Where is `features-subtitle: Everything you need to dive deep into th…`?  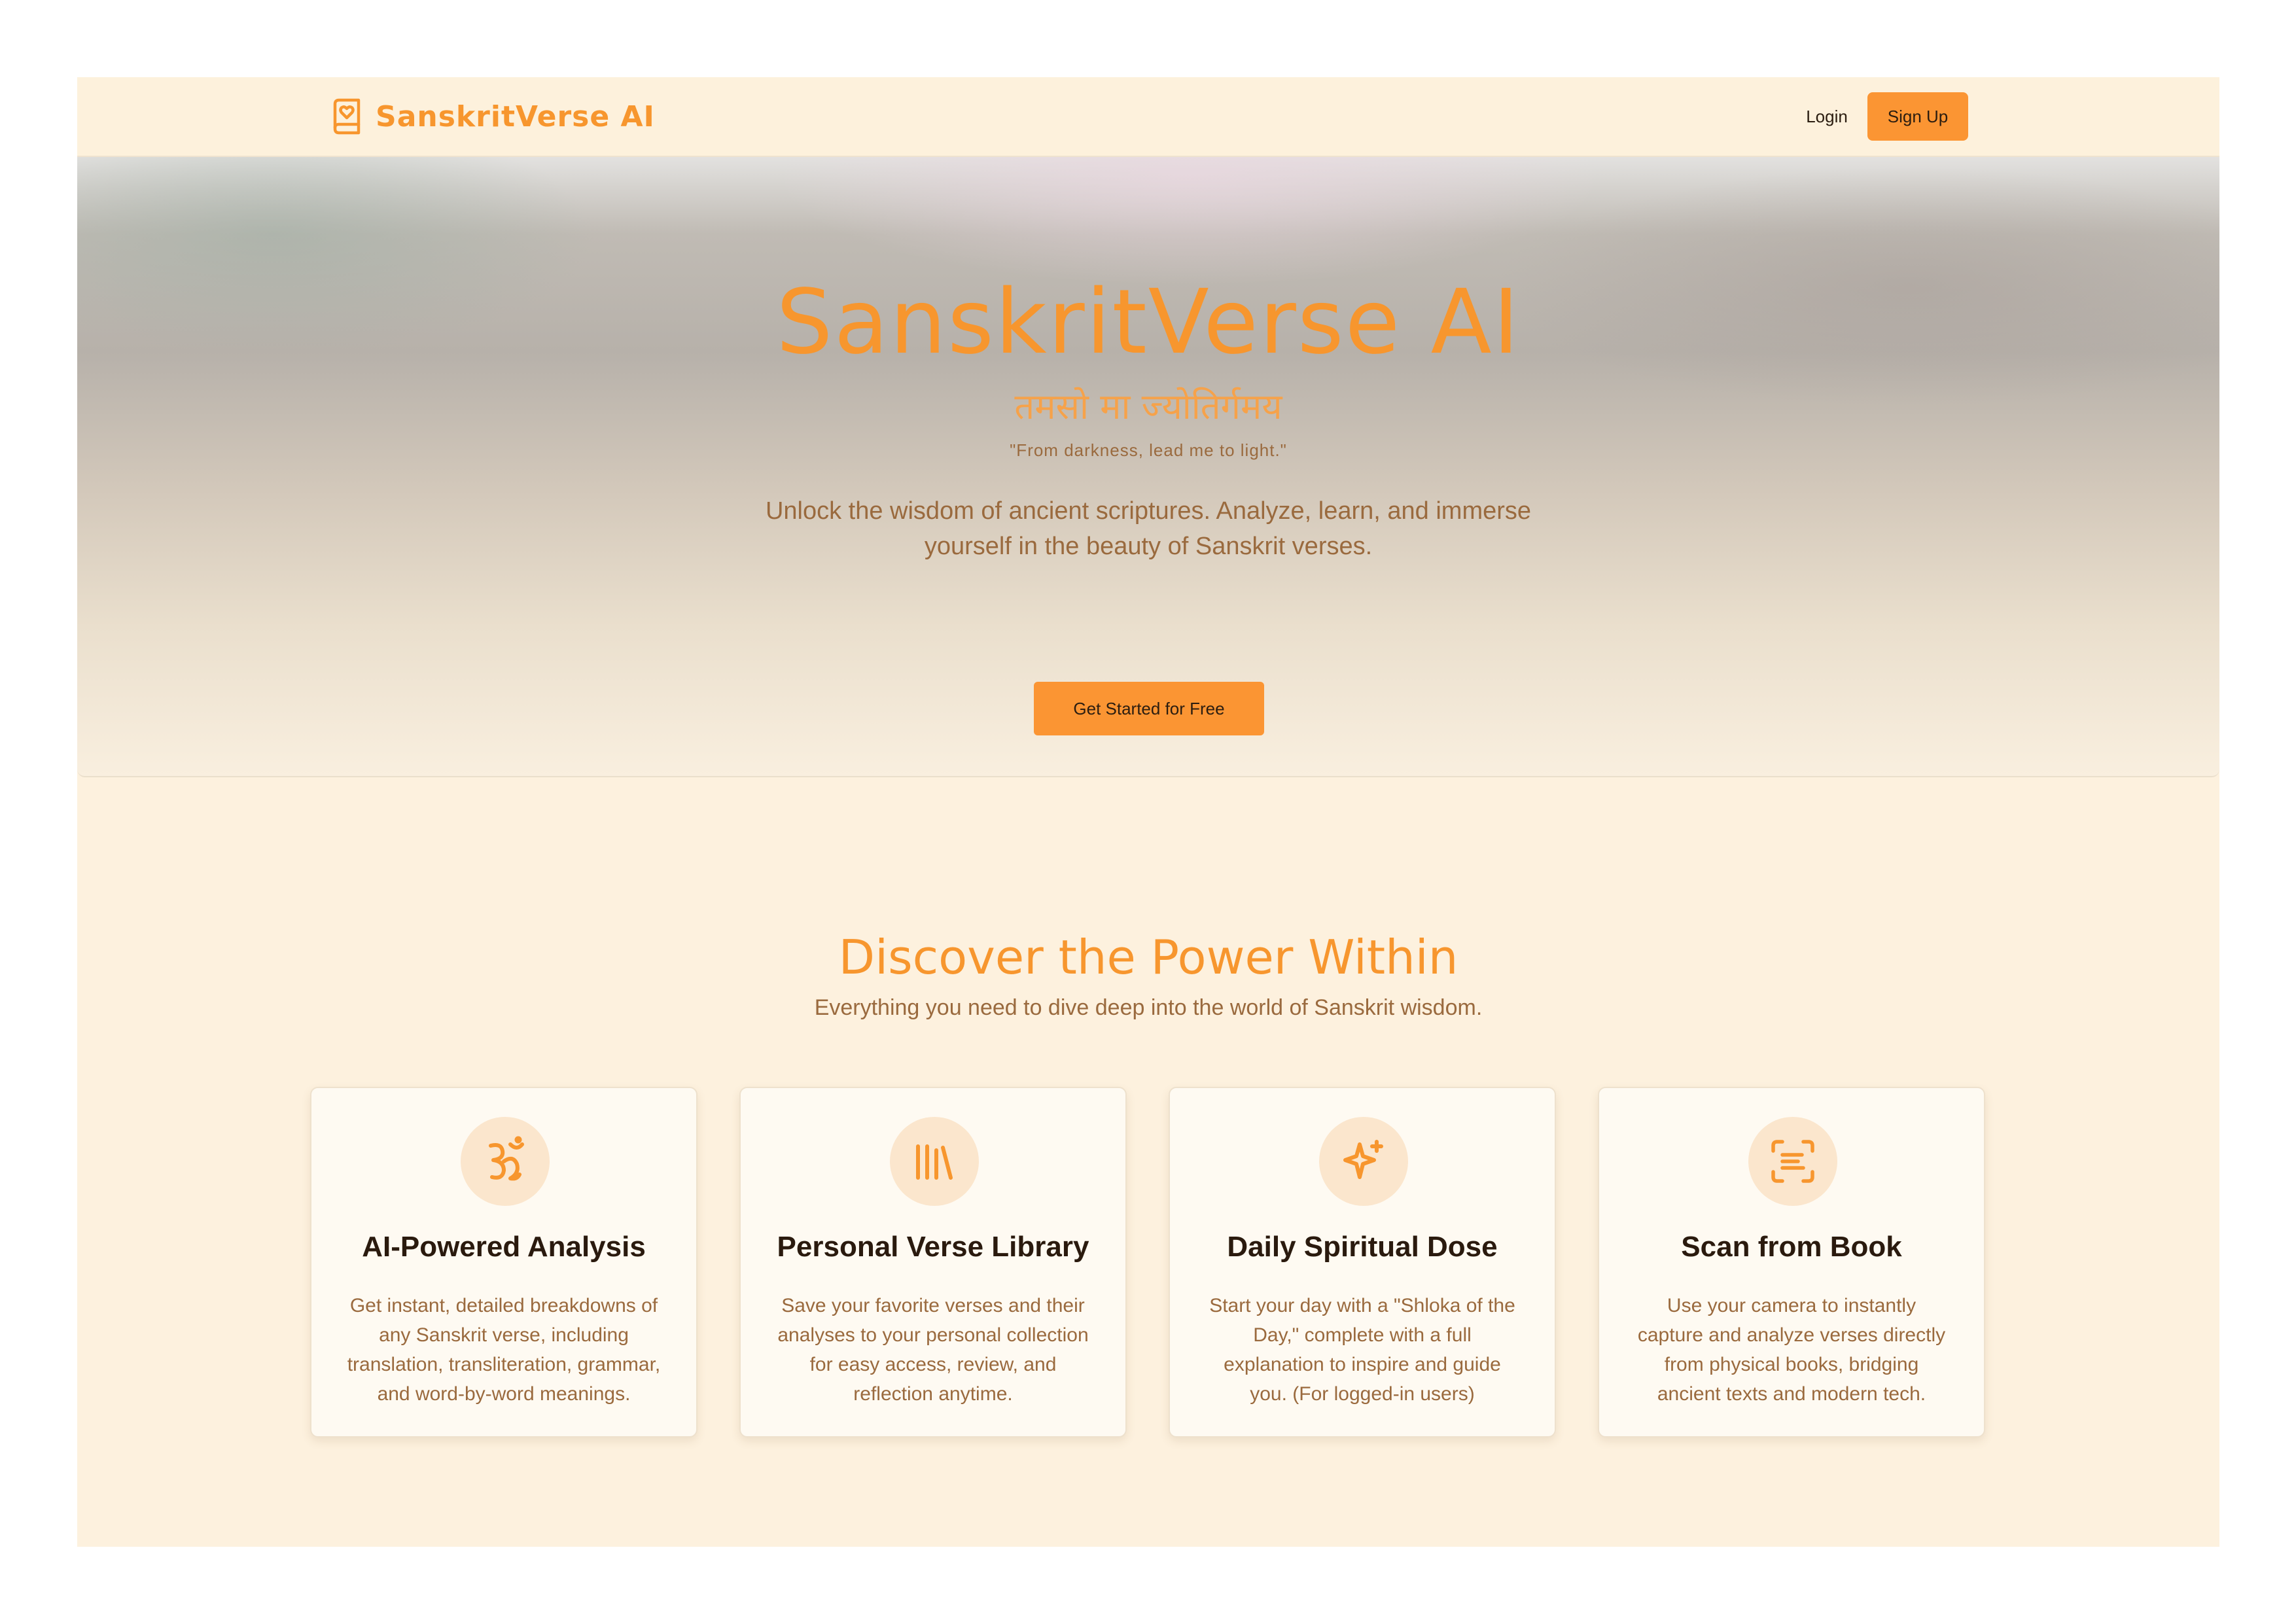 features-subtitle: Everything you need to dive deep into th… is located at coordinates (1148, 1007).